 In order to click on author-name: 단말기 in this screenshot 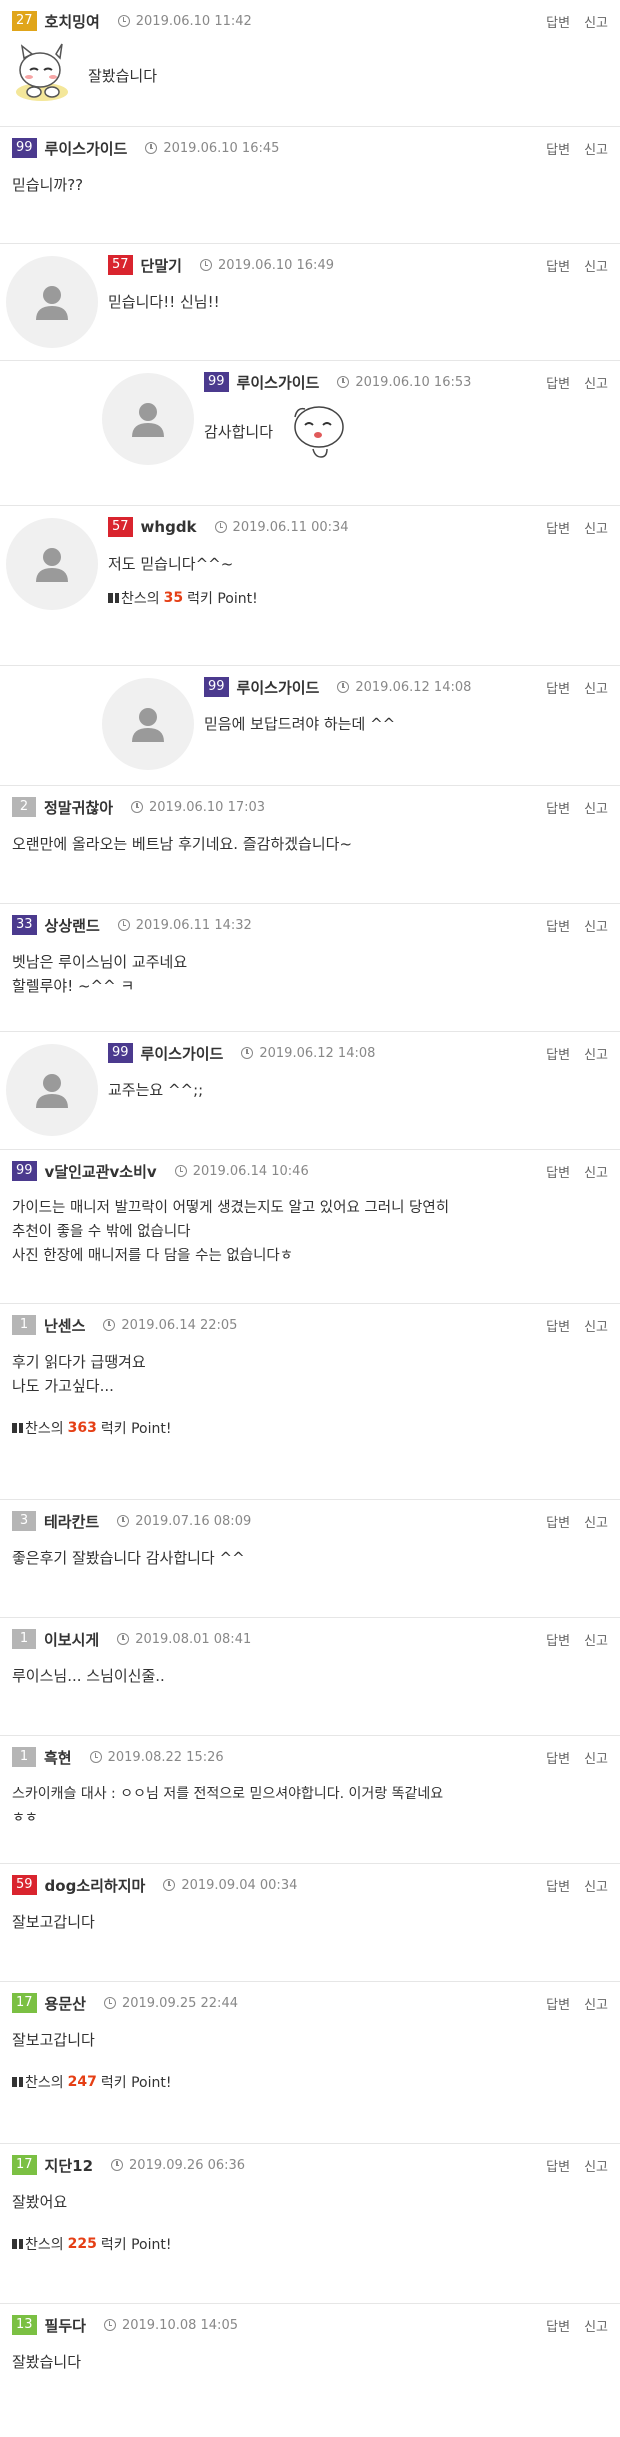, I will do `click(161, 265)`.